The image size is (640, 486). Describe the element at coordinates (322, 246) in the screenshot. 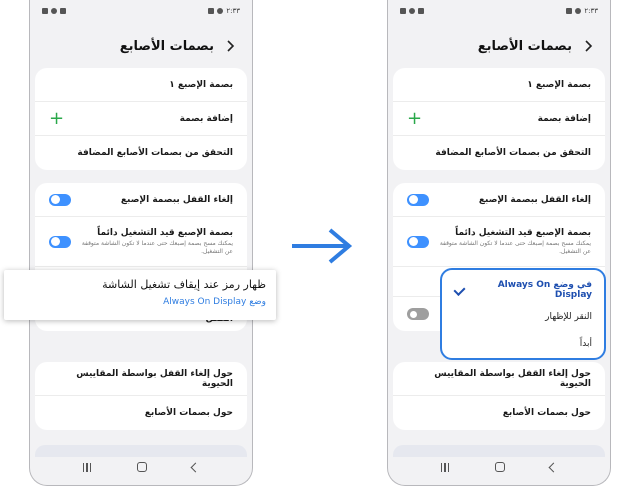

I see `arrow-right-icon` at that location.